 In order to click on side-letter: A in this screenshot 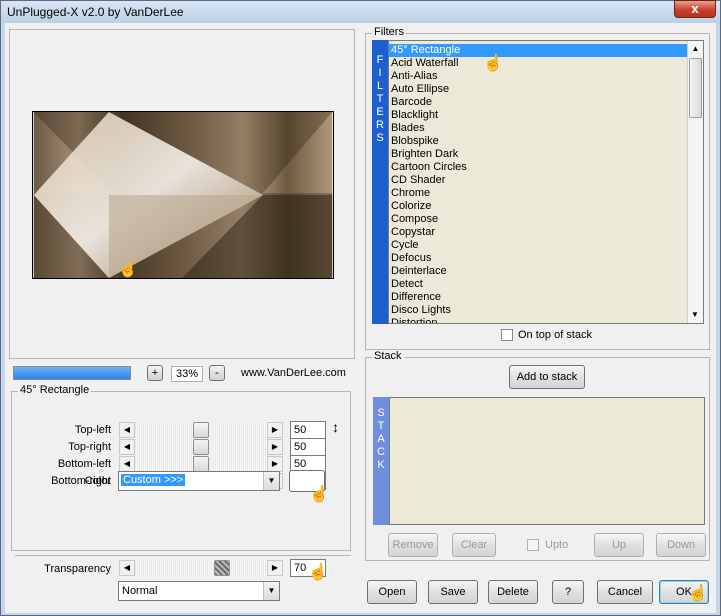, I will do `click(381, 439)`.